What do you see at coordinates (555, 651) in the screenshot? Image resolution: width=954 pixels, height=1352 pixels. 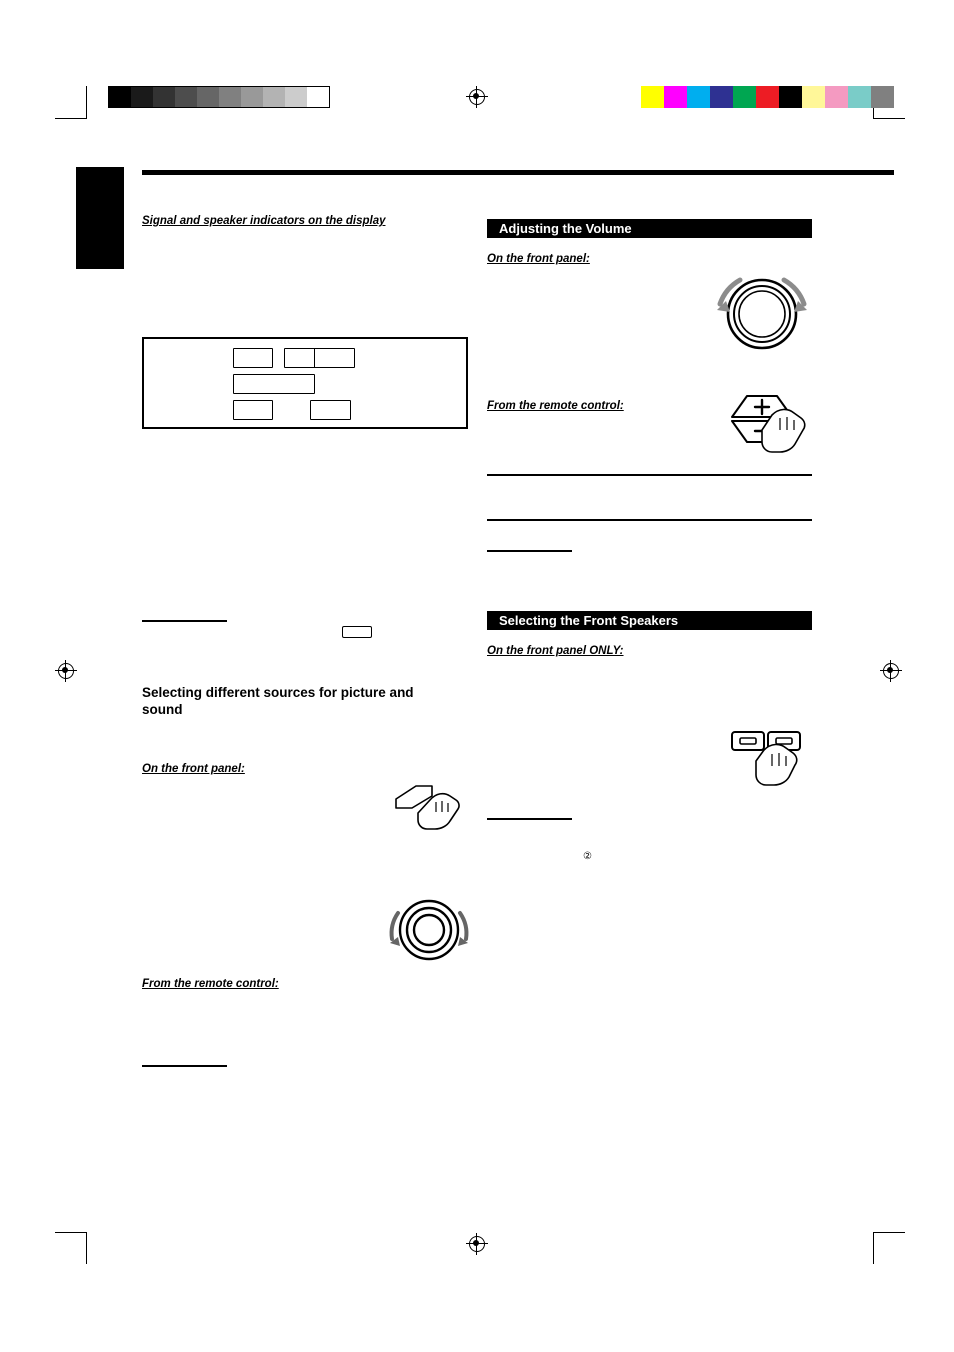 I see `speakers-on-front-panel-only-label: On the front panel ONLY:` at bounding box center [555, 651].